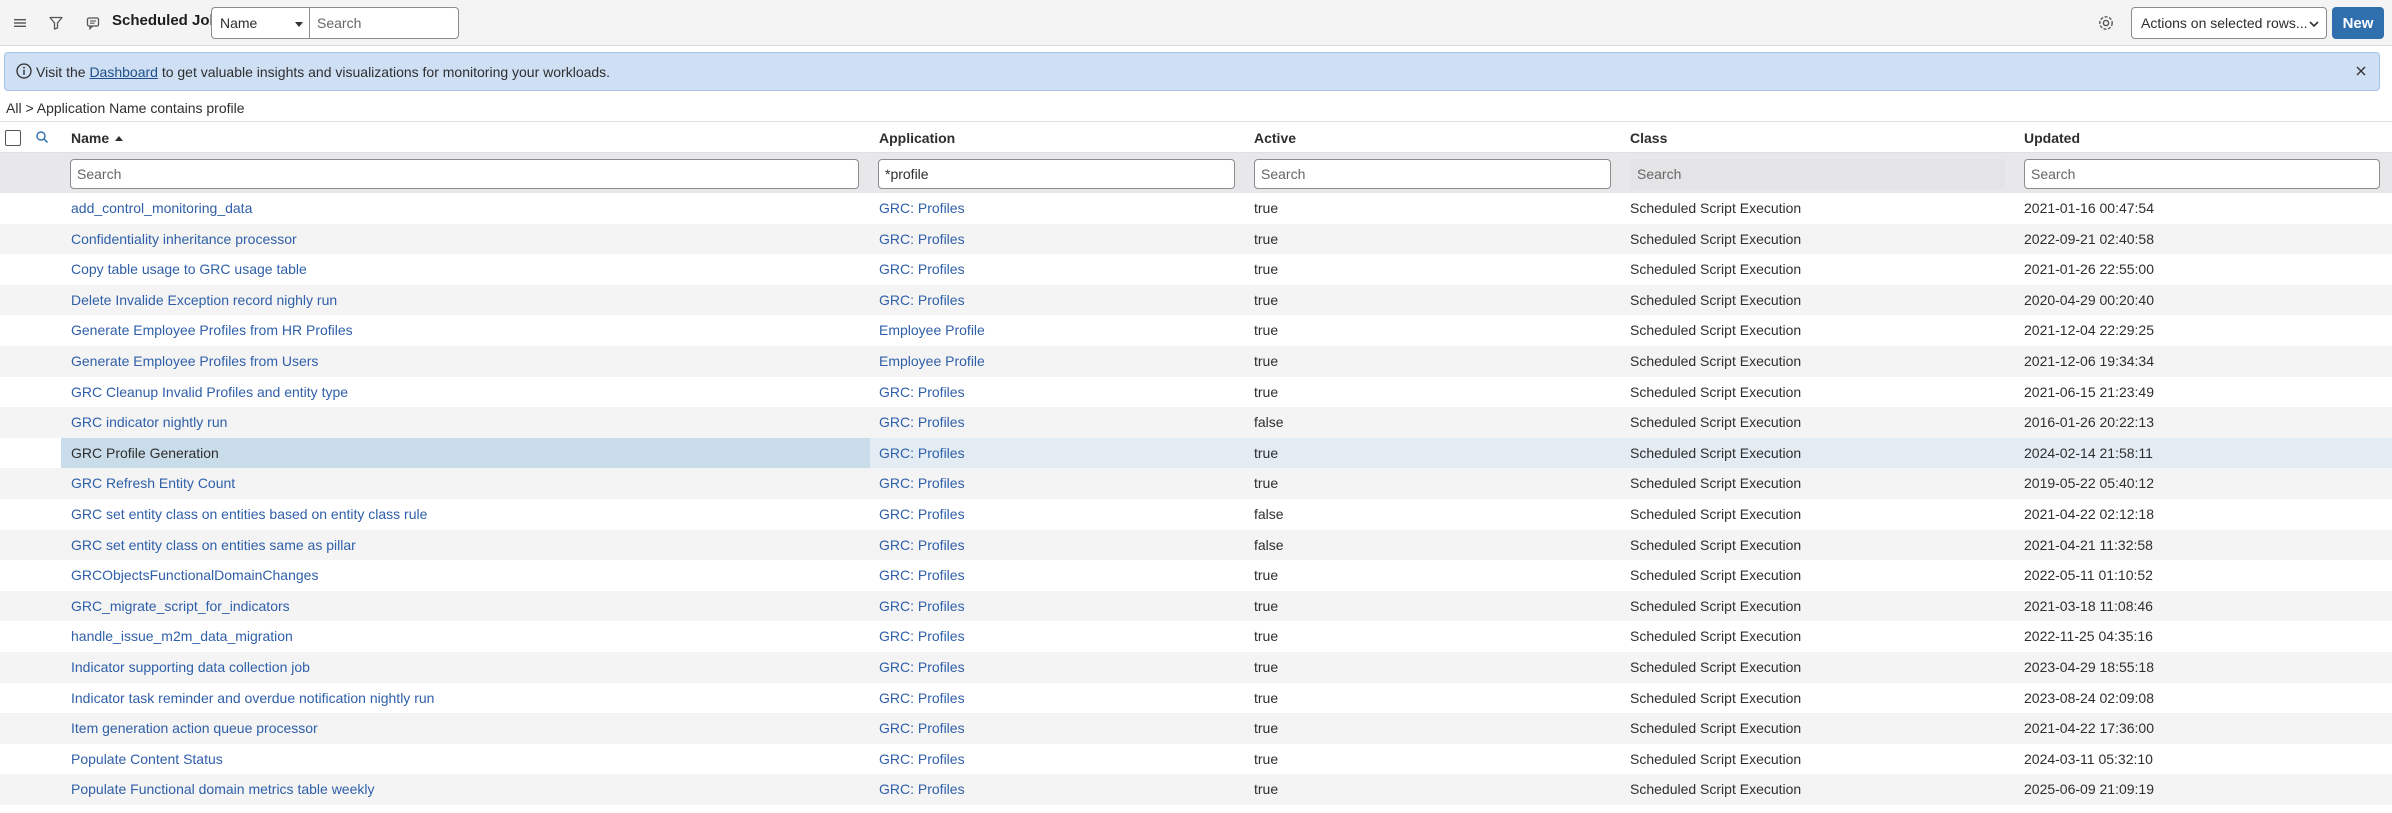 The width and height of the screenshot is (2392, 813). What do you see at coordinates (189, 269) in the screenshot?
I see `cell-name: Copy table usage to GRC usage table` at bounding box center [189, 269].